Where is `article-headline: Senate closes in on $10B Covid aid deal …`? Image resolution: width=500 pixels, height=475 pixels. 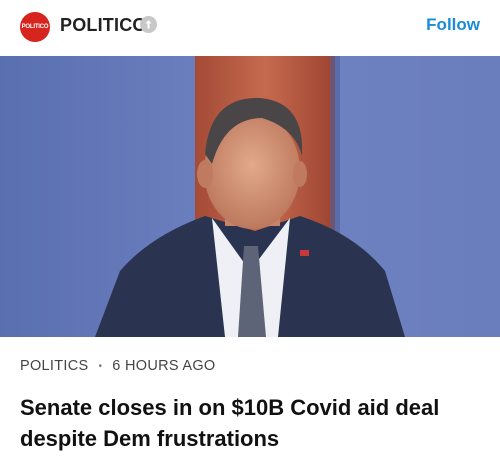 article-headline: Senate closes in on $10B Covid aid deal … is located at coordinates (255, 423).